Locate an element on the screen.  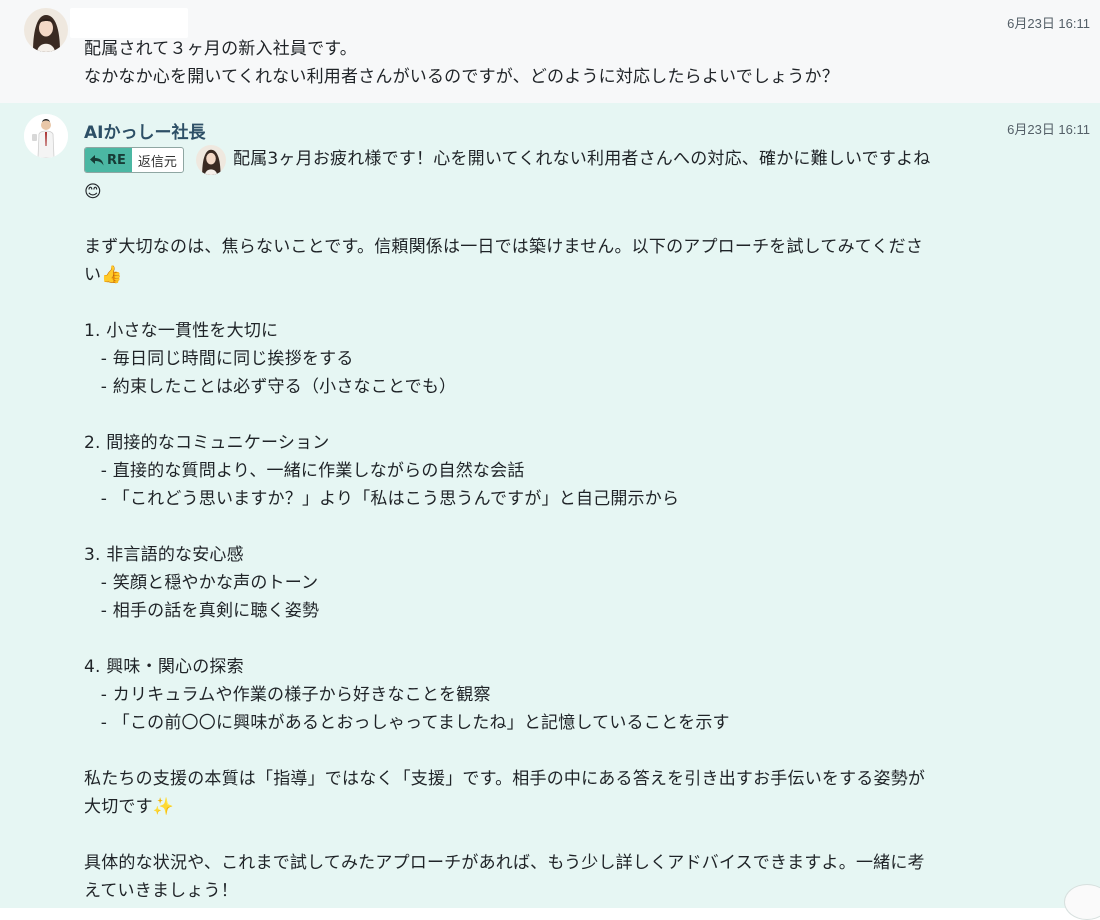
message-text-line: 配属されて３ヶ月の新入社員です。 is located at coordinates (220, 49).